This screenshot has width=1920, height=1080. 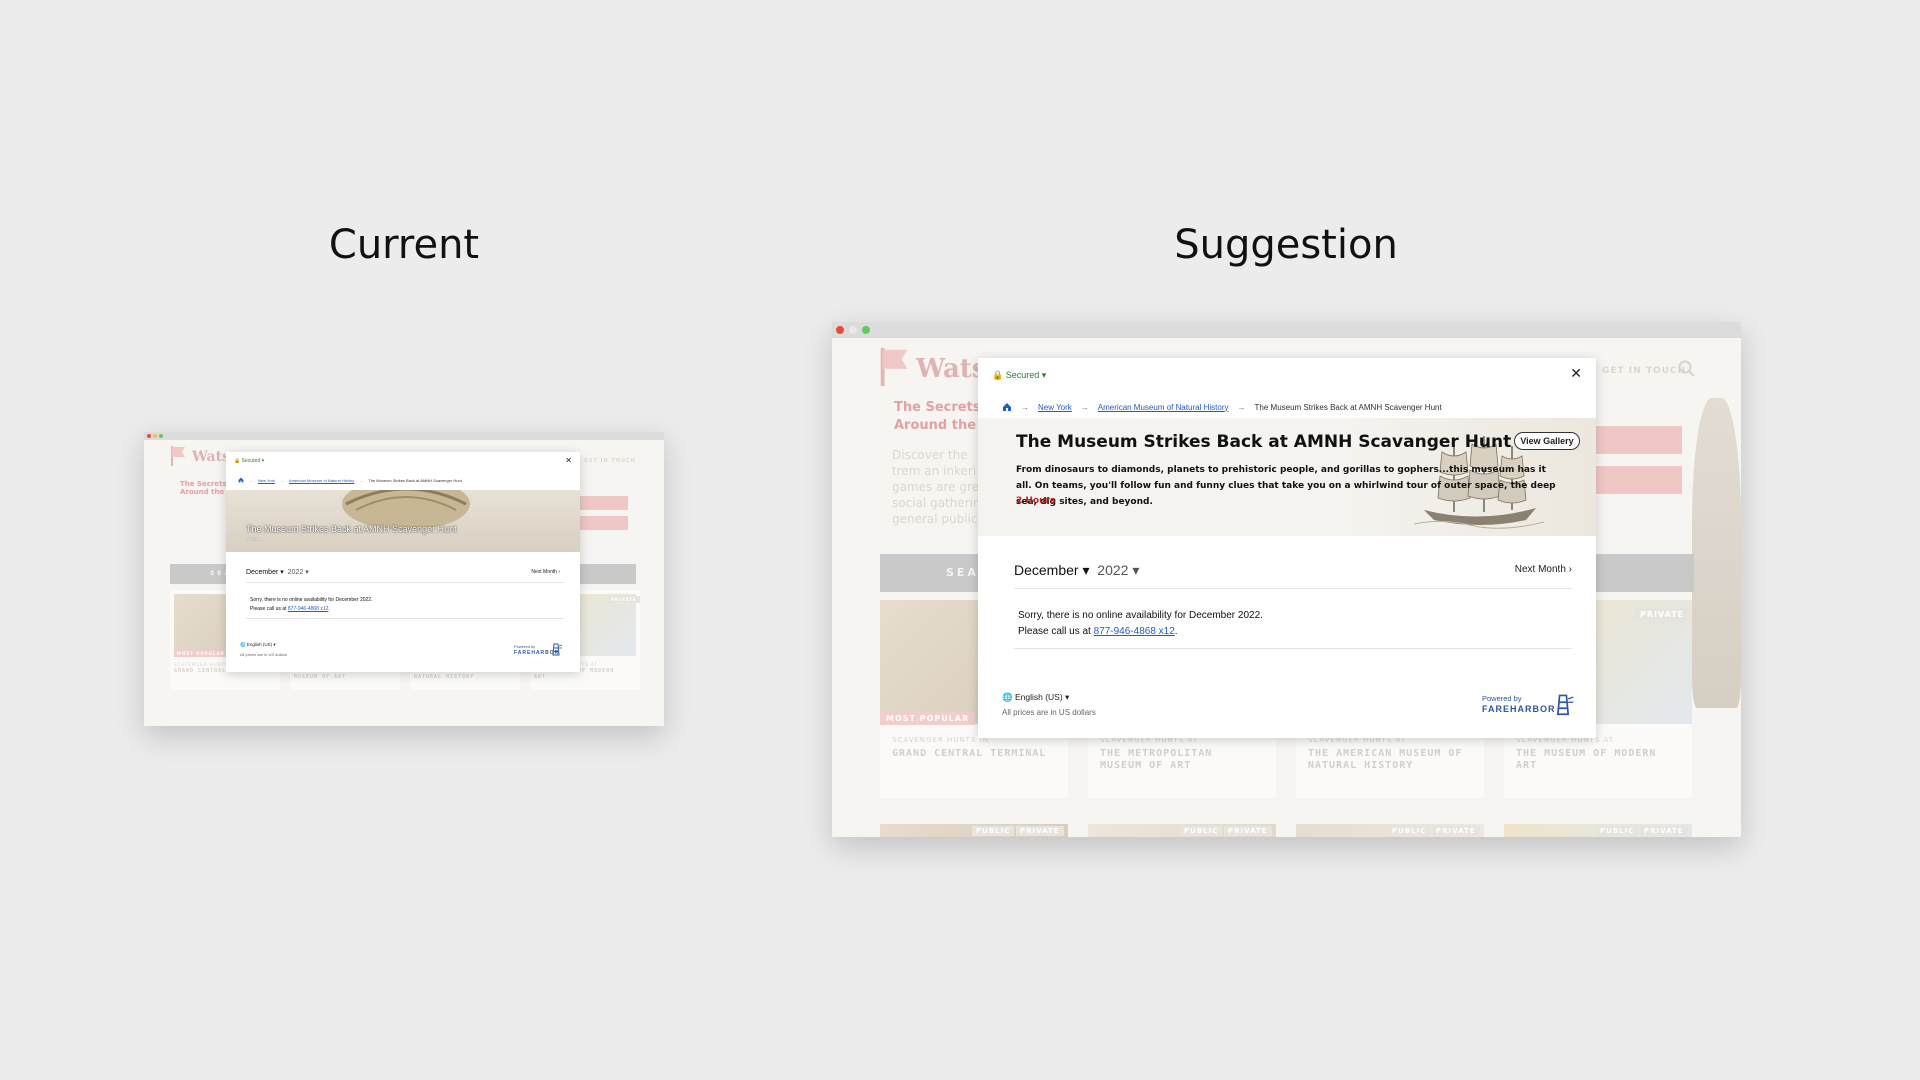 I want to click on site-paragraph-line: general public a, so click(x=940, y=519).